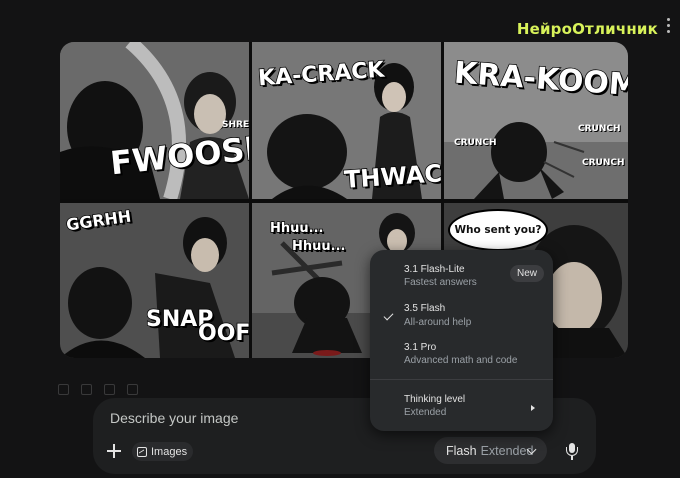 This screenshot has height=478, width=680. Describe the element at coordinates (461, 450) in the screenshot. I see `model-label: Flash` at that location.